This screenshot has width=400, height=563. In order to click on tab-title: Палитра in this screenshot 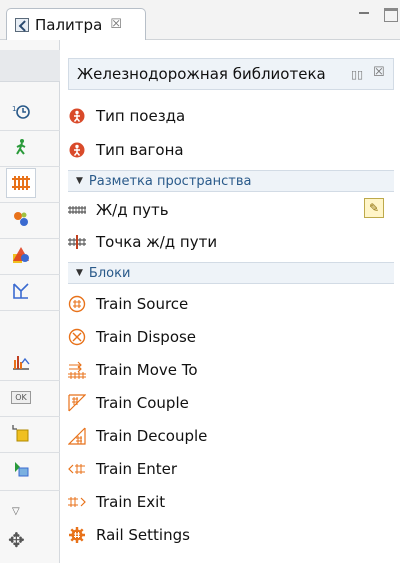, I will do `click(69, 24)`.